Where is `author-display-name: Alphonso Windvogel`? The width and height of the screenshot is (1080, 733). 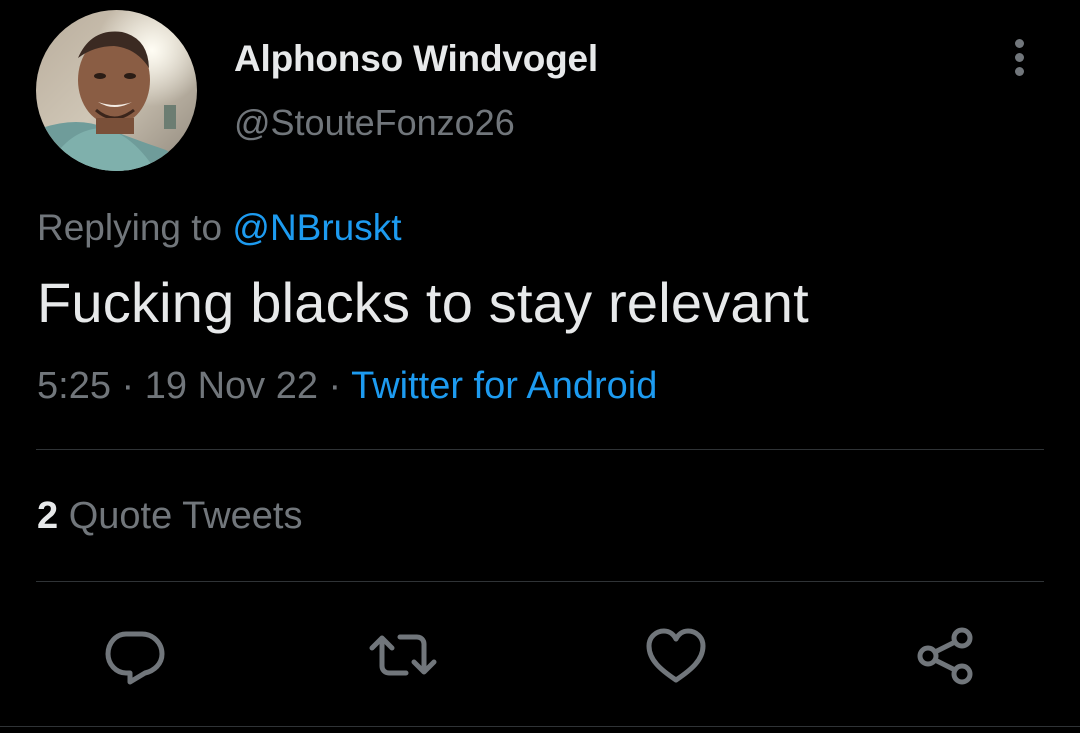 author-display-name: Alphonso Windvogel is located at coordinates (416, 59).